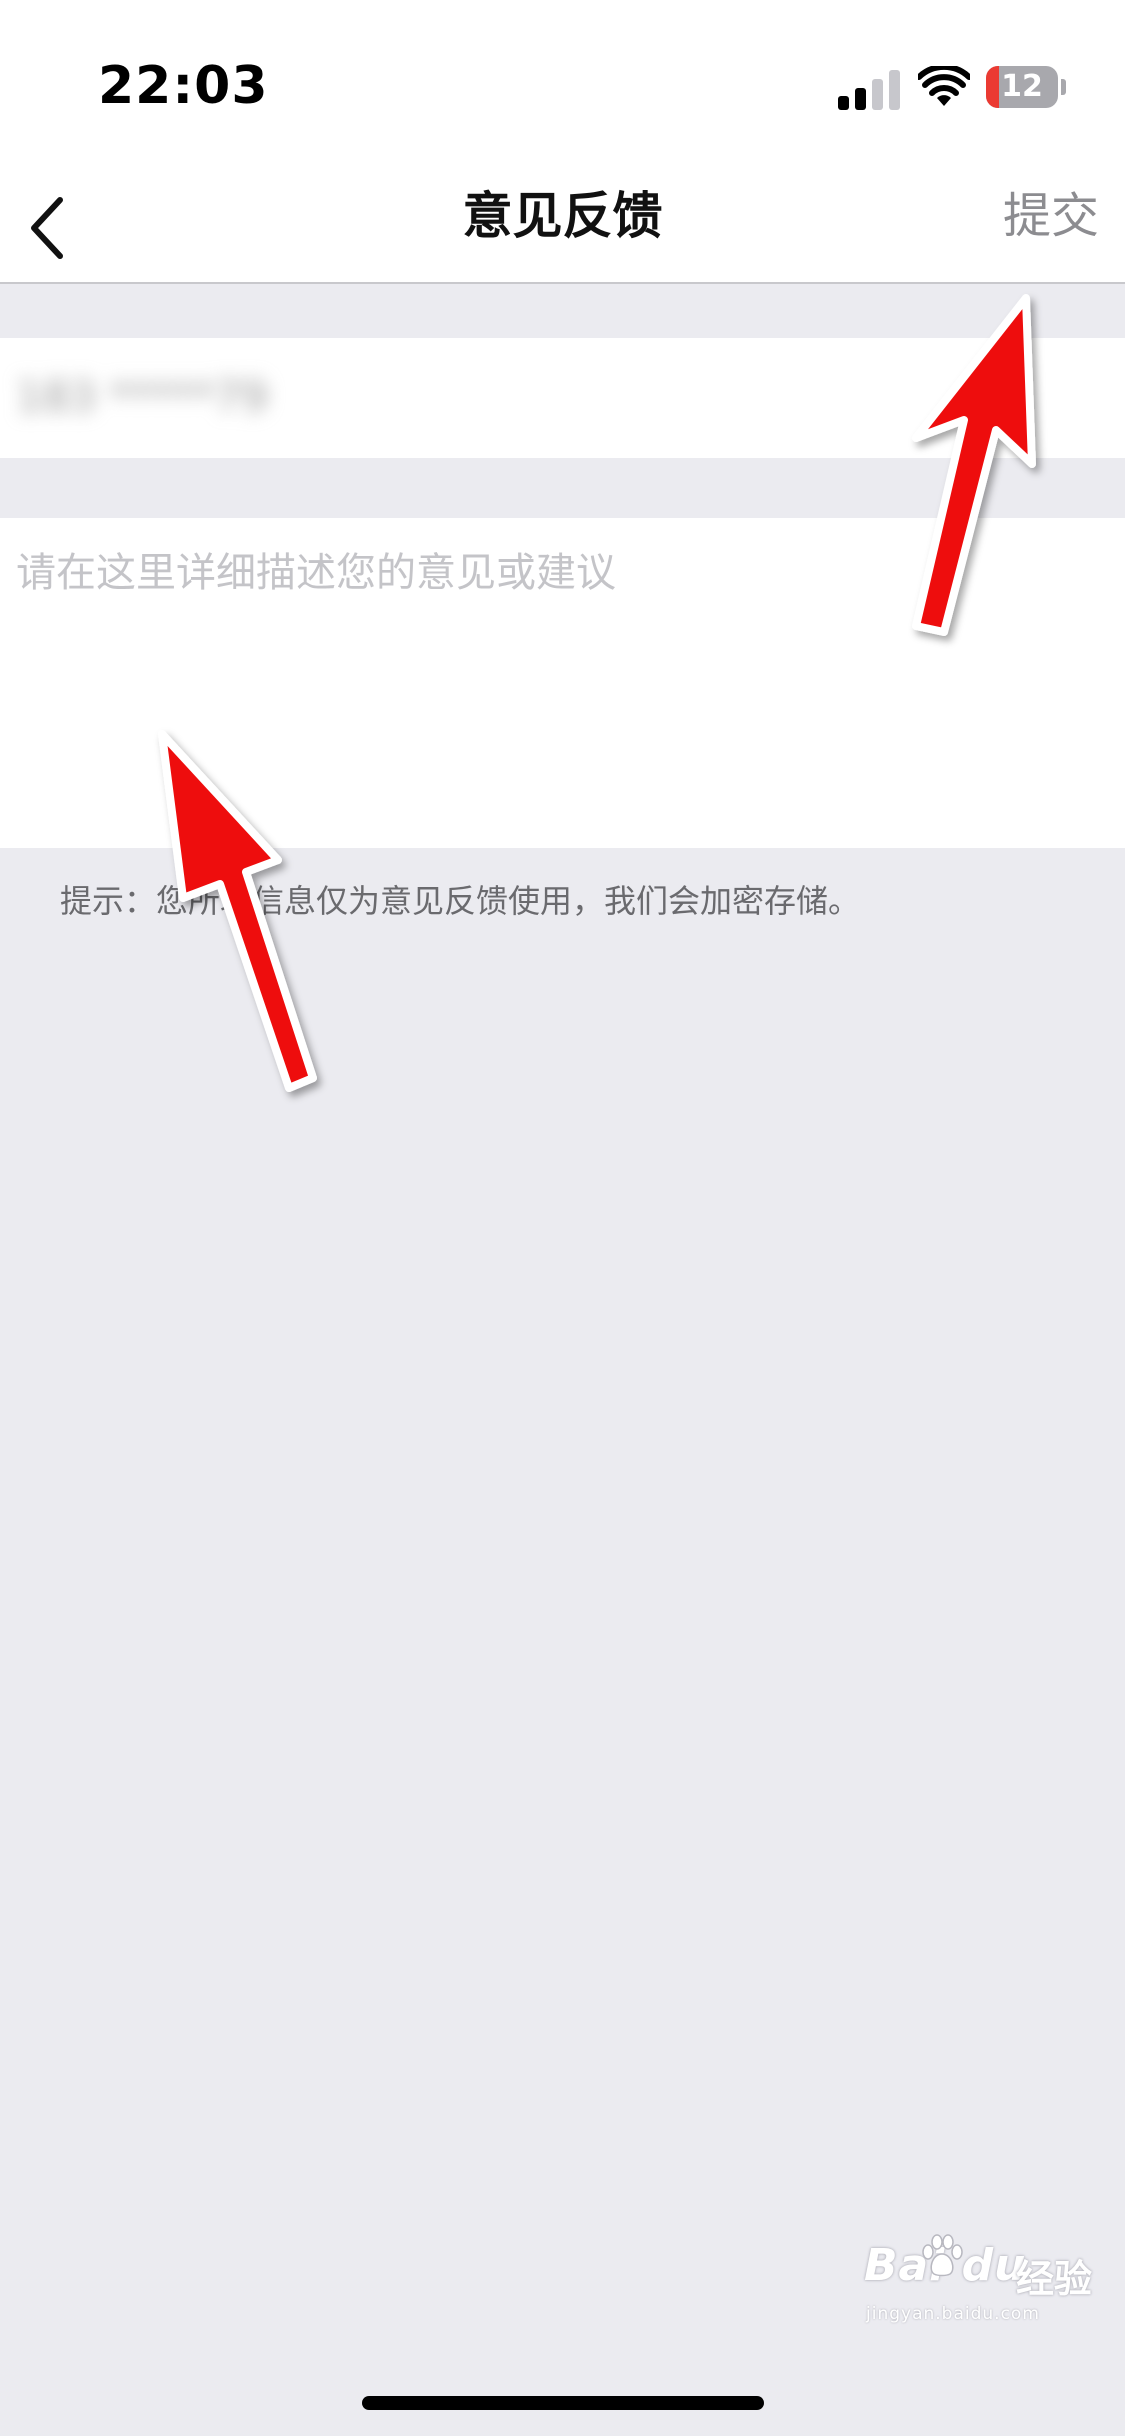 This screenshot has height=2436, width=1125. Describe the element at coordinates (237, 911) in the screenshot. I see `arrow-to-feedback-input-icon` at that location.